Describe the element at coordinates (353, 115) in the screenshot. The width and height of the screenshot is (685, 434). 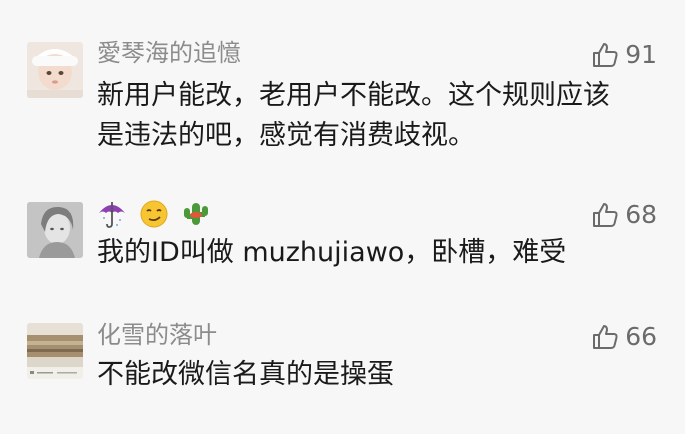
I see `comment-text: 新用户能改，老用户不能改。这个规则应该 是违法的吧，感觉有消费歧视。` at that location.